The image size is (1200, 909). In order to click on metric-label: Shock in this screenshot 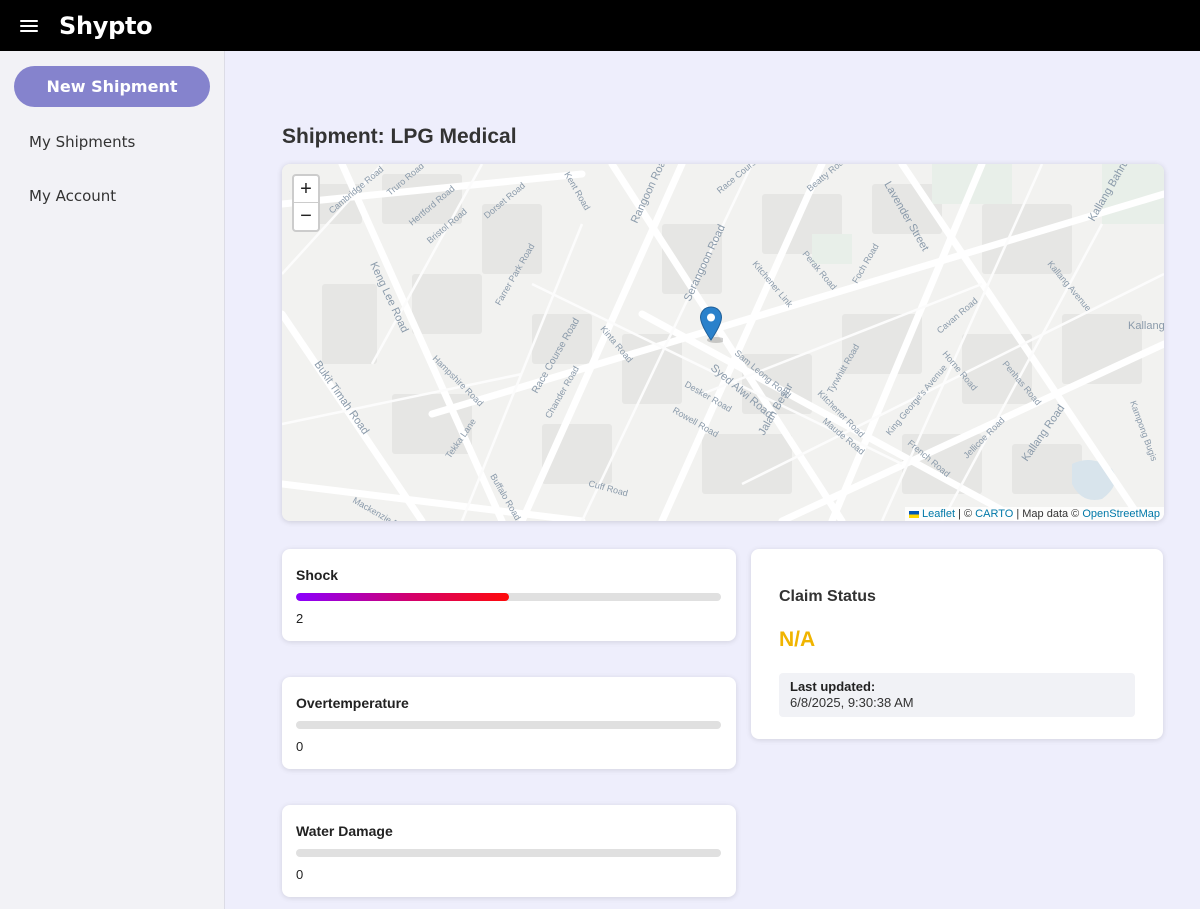, I will do `click(317, 575)`.